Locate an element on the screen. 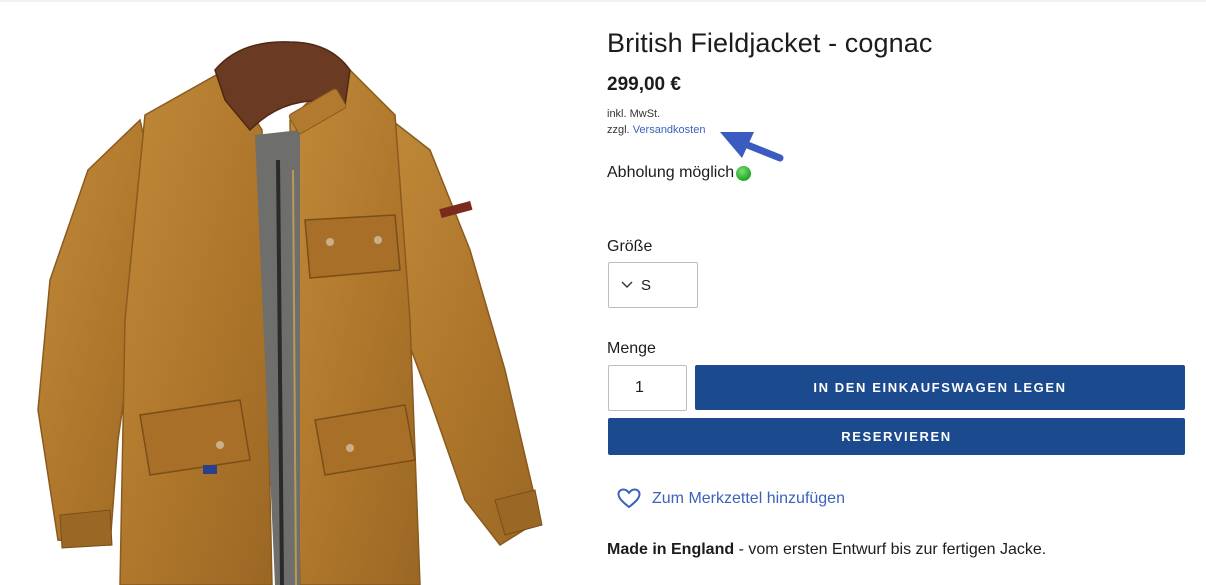  size-value: S is located at coordinates (646, 285).